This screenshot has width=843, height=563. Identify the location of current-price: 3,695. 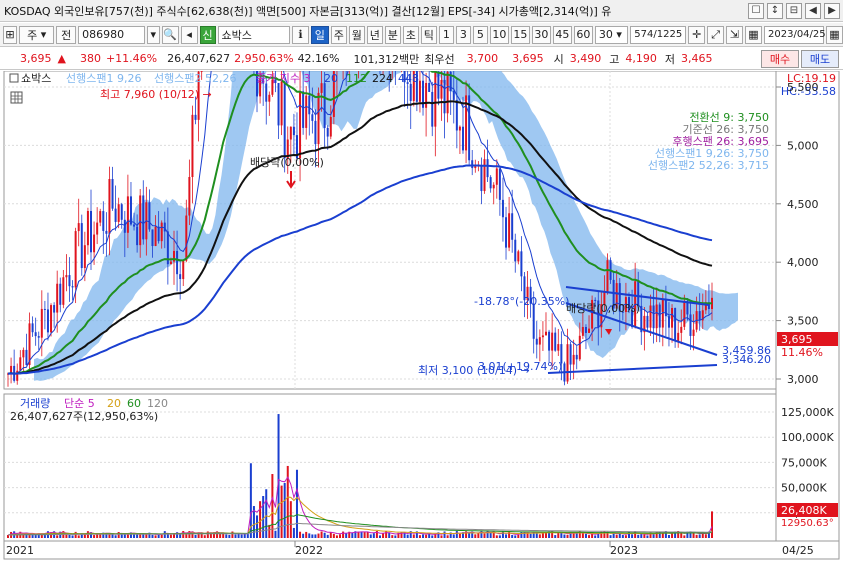
(36, 58).